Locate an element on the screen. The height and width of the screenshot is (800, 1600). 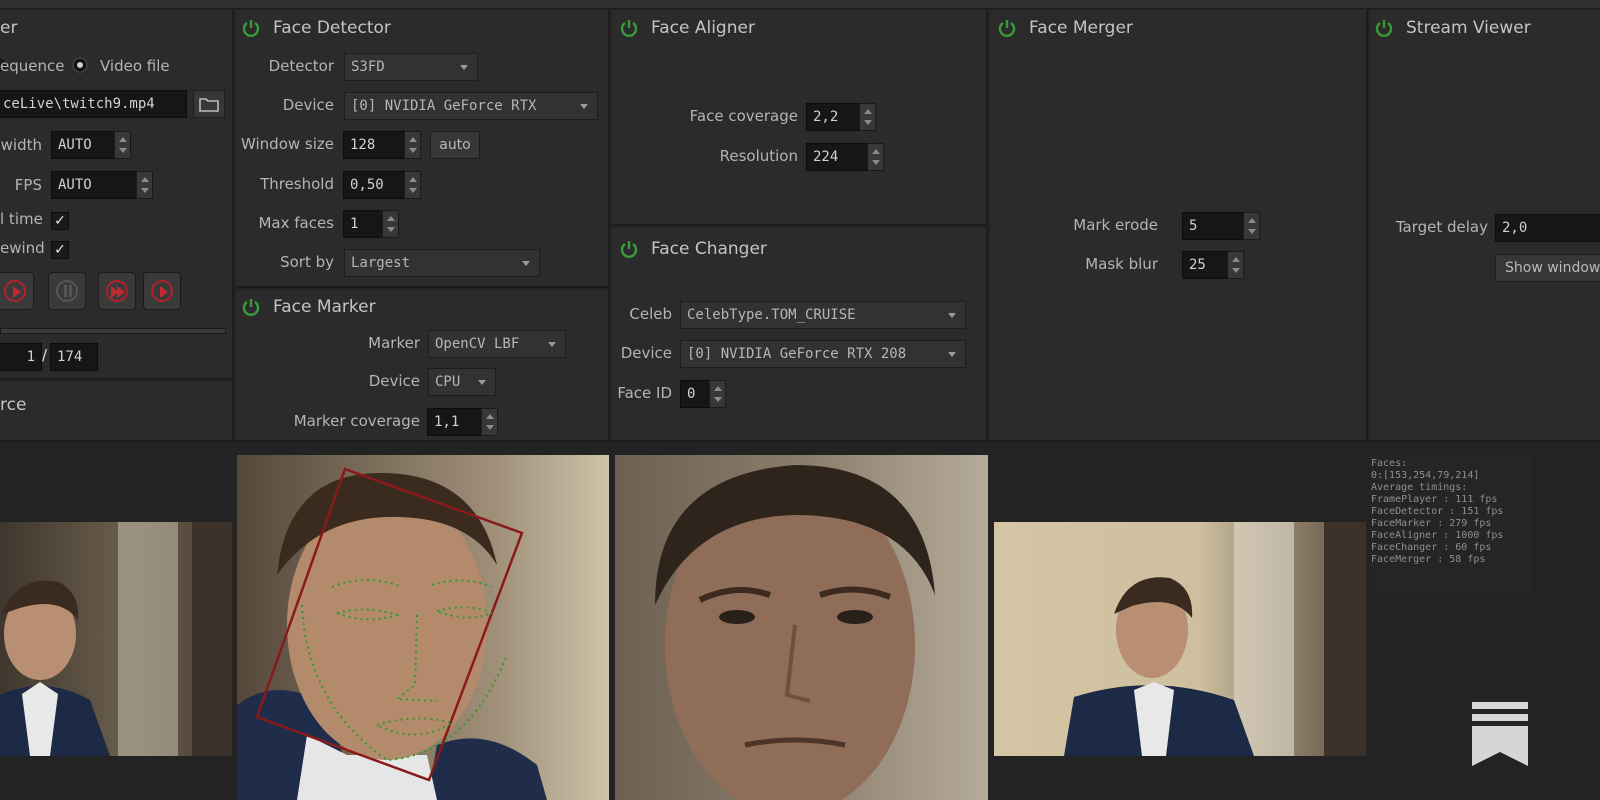
max-faces-spinner is located at coordinates (390, 224).